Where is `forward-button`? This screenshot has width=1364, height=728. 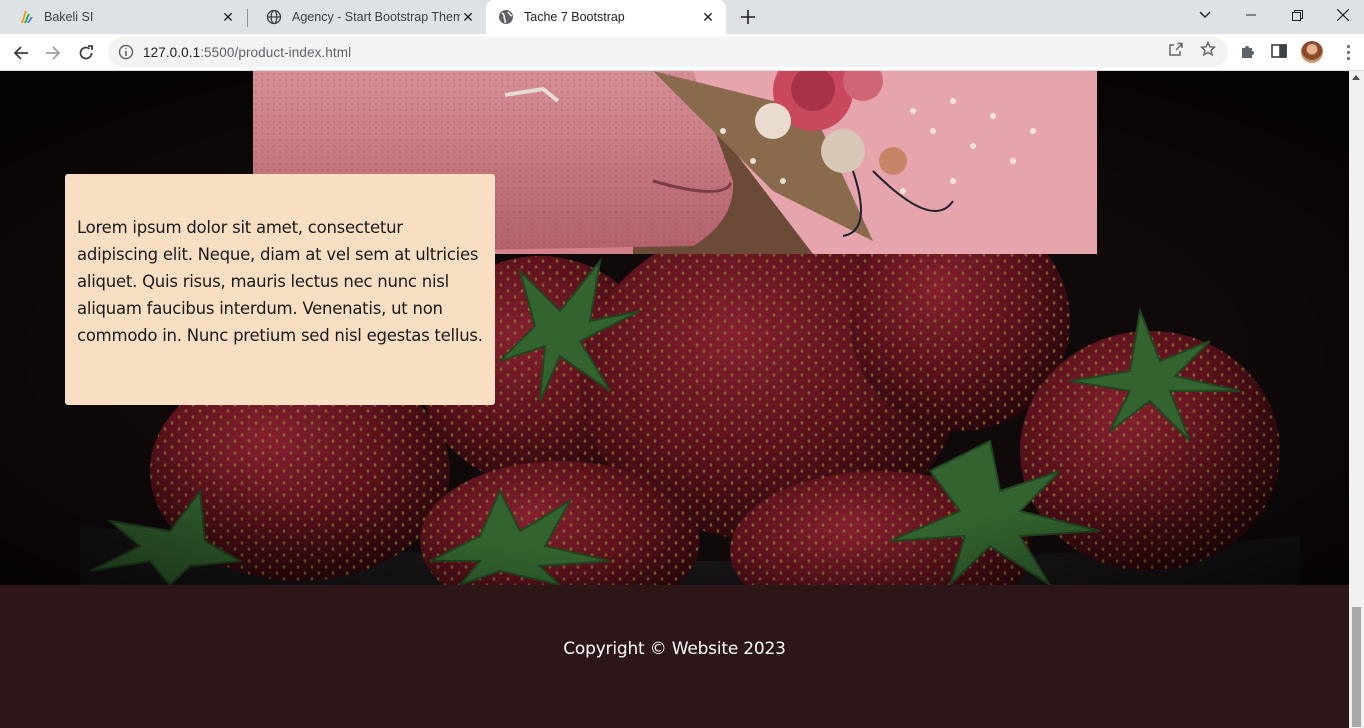 forward-button is located at coordinates (53, 53).